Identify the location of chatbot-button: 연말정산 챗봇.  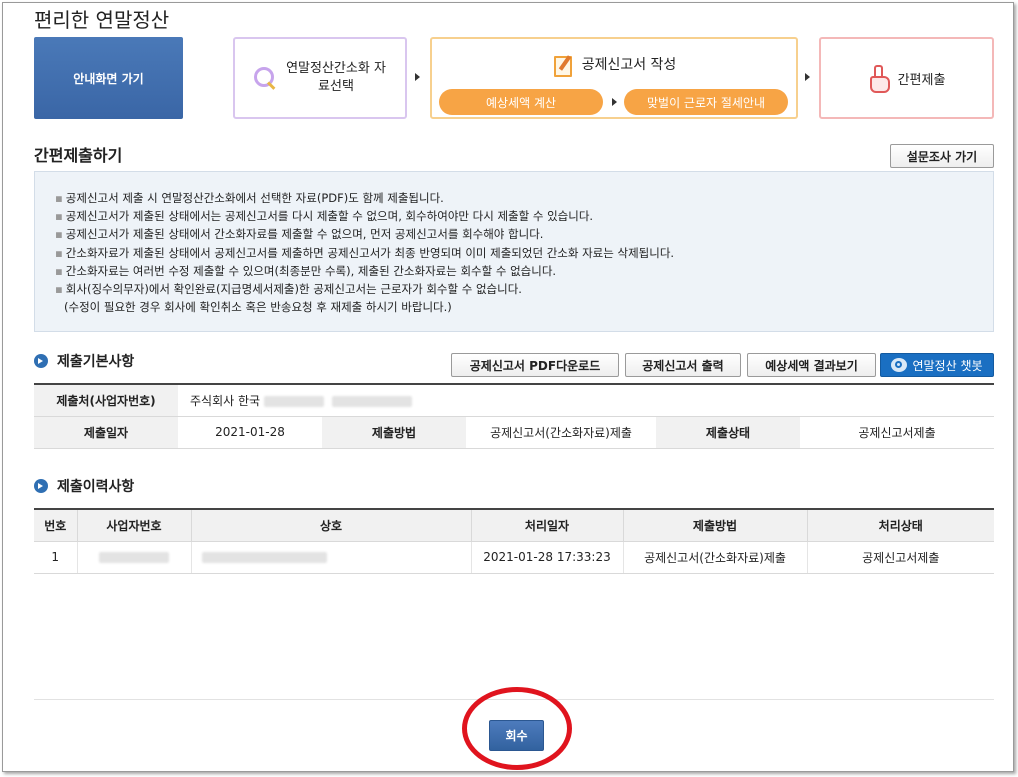
(937, 365).